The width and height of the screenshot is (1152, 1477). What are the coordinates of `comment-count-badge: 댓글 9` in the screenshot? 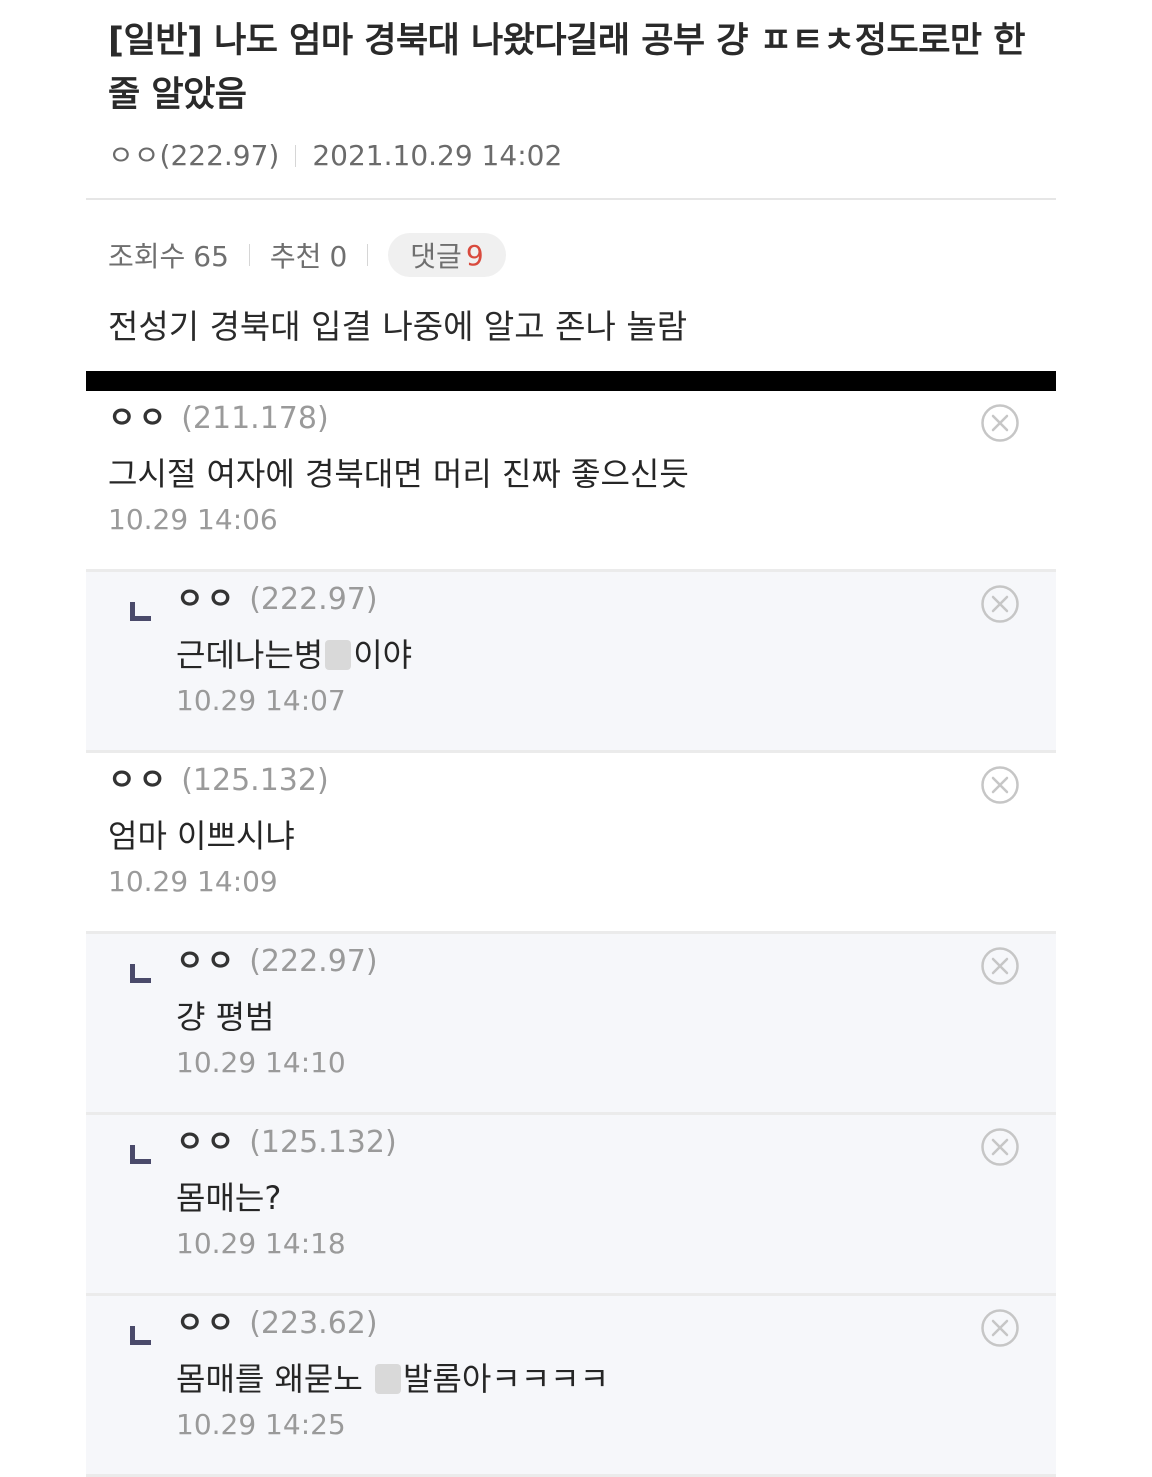 It's located at (447, 255).